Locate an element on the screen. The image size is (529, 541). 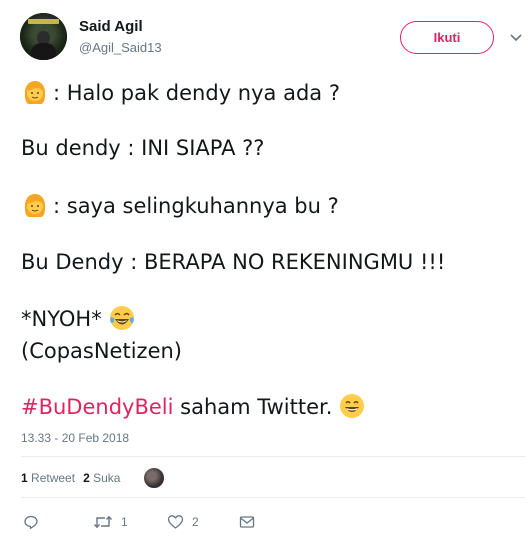
like-count: 2 is located at coordinates (195, 522).